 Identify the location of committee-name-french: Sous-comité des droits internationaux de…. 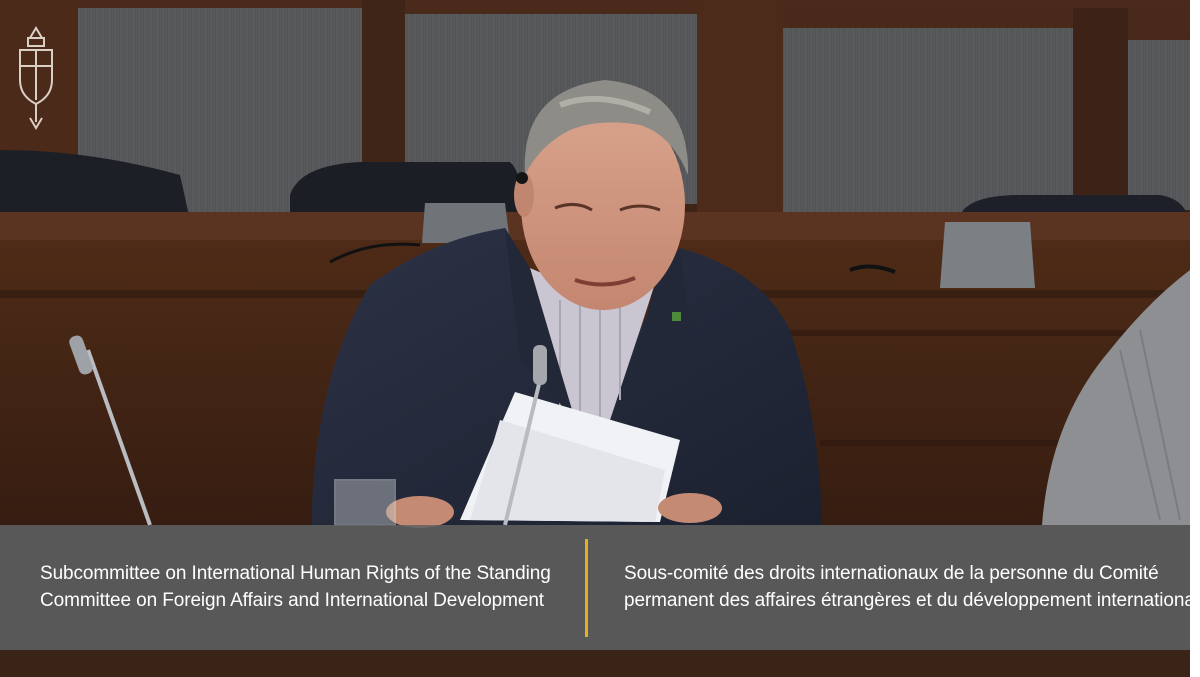
(907, 587).